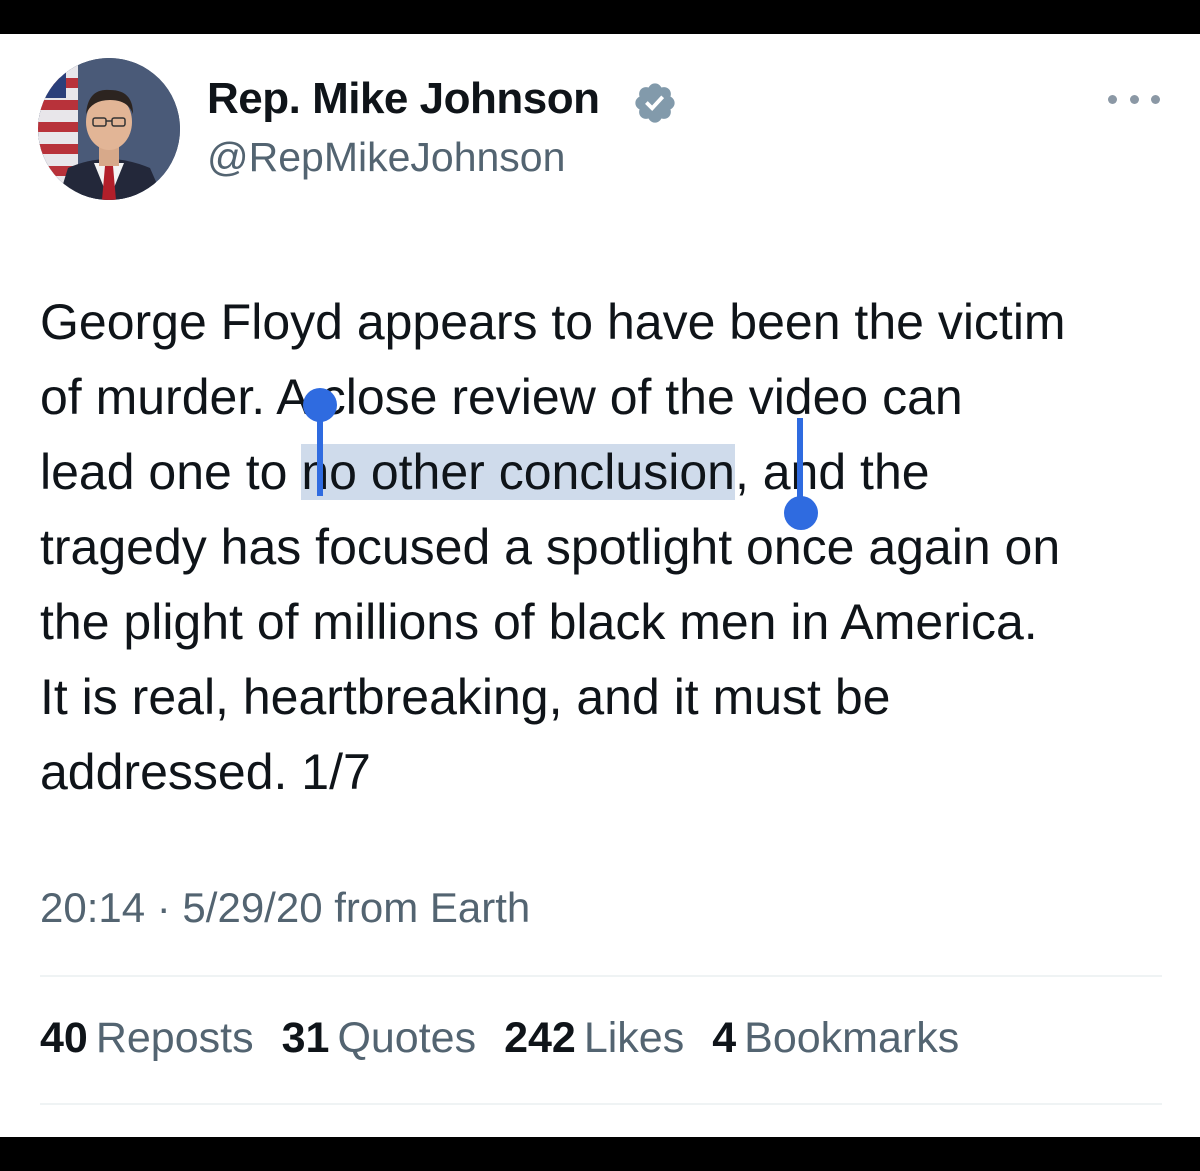 The height and width of the screenshot is (1171, 1200). Describe the element at coordinates (600, 17) in the screenshot. I see `top-black-bar` at that location.